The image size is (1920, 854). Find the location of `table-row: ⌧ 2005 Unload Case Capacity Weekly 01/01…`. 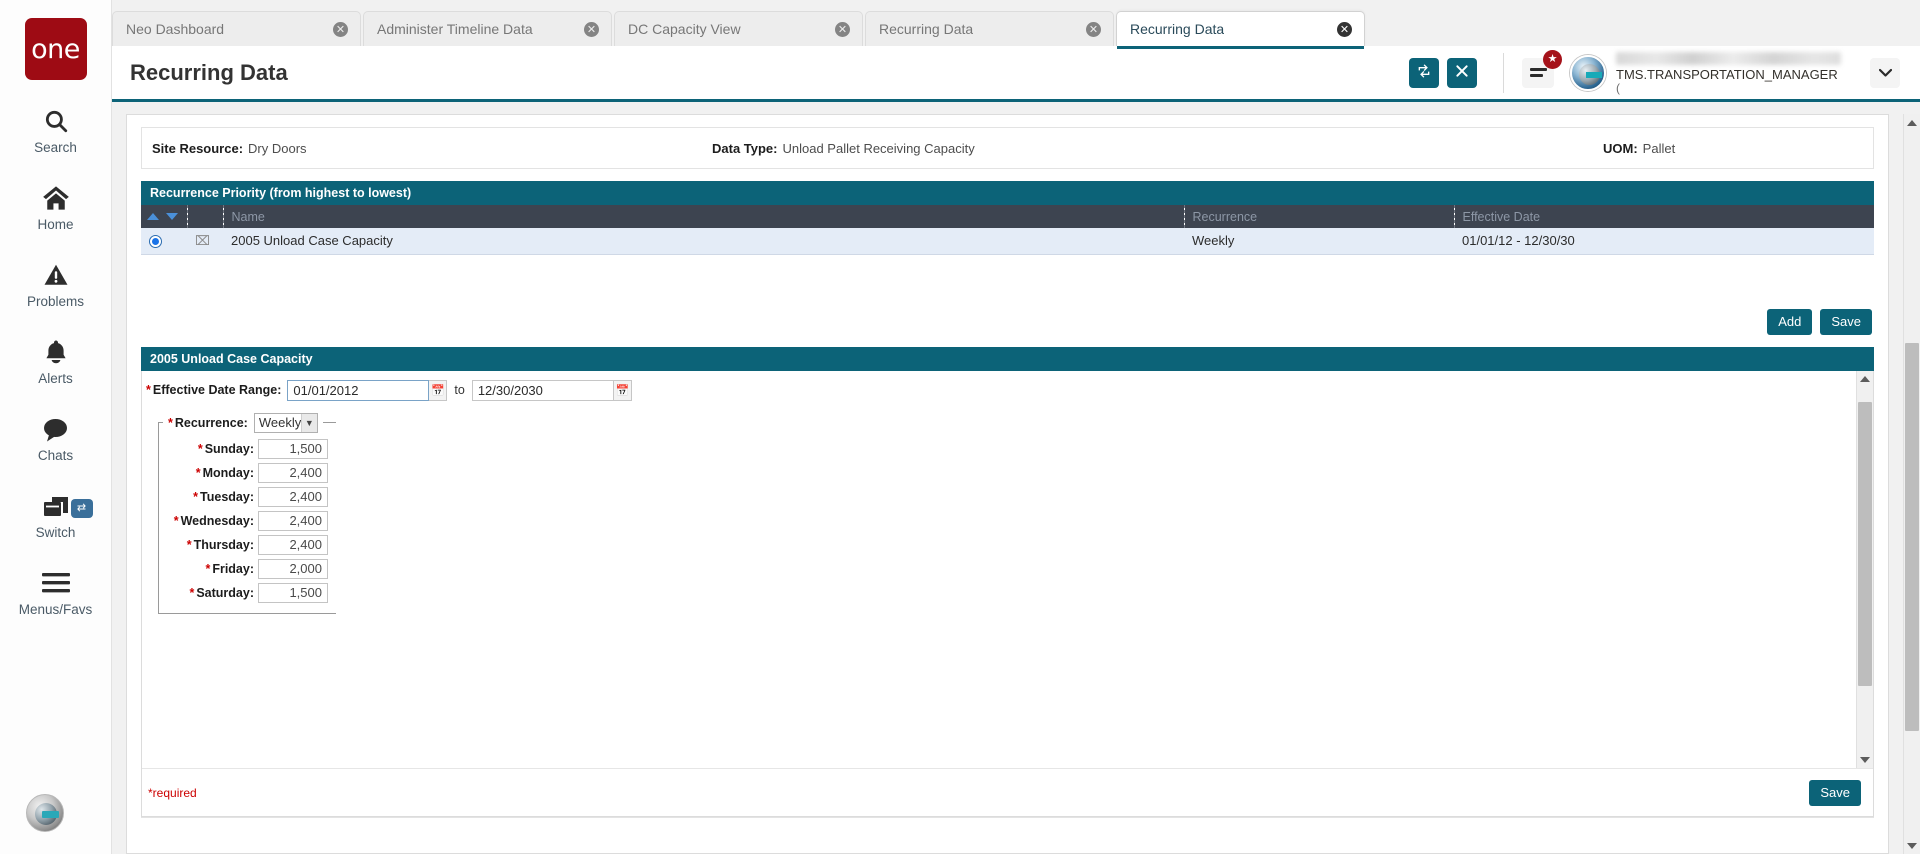

table-row: ⌧ 2005 Unload Case Capacity Weekly 01/01… is located at coordinates (1007, 241).